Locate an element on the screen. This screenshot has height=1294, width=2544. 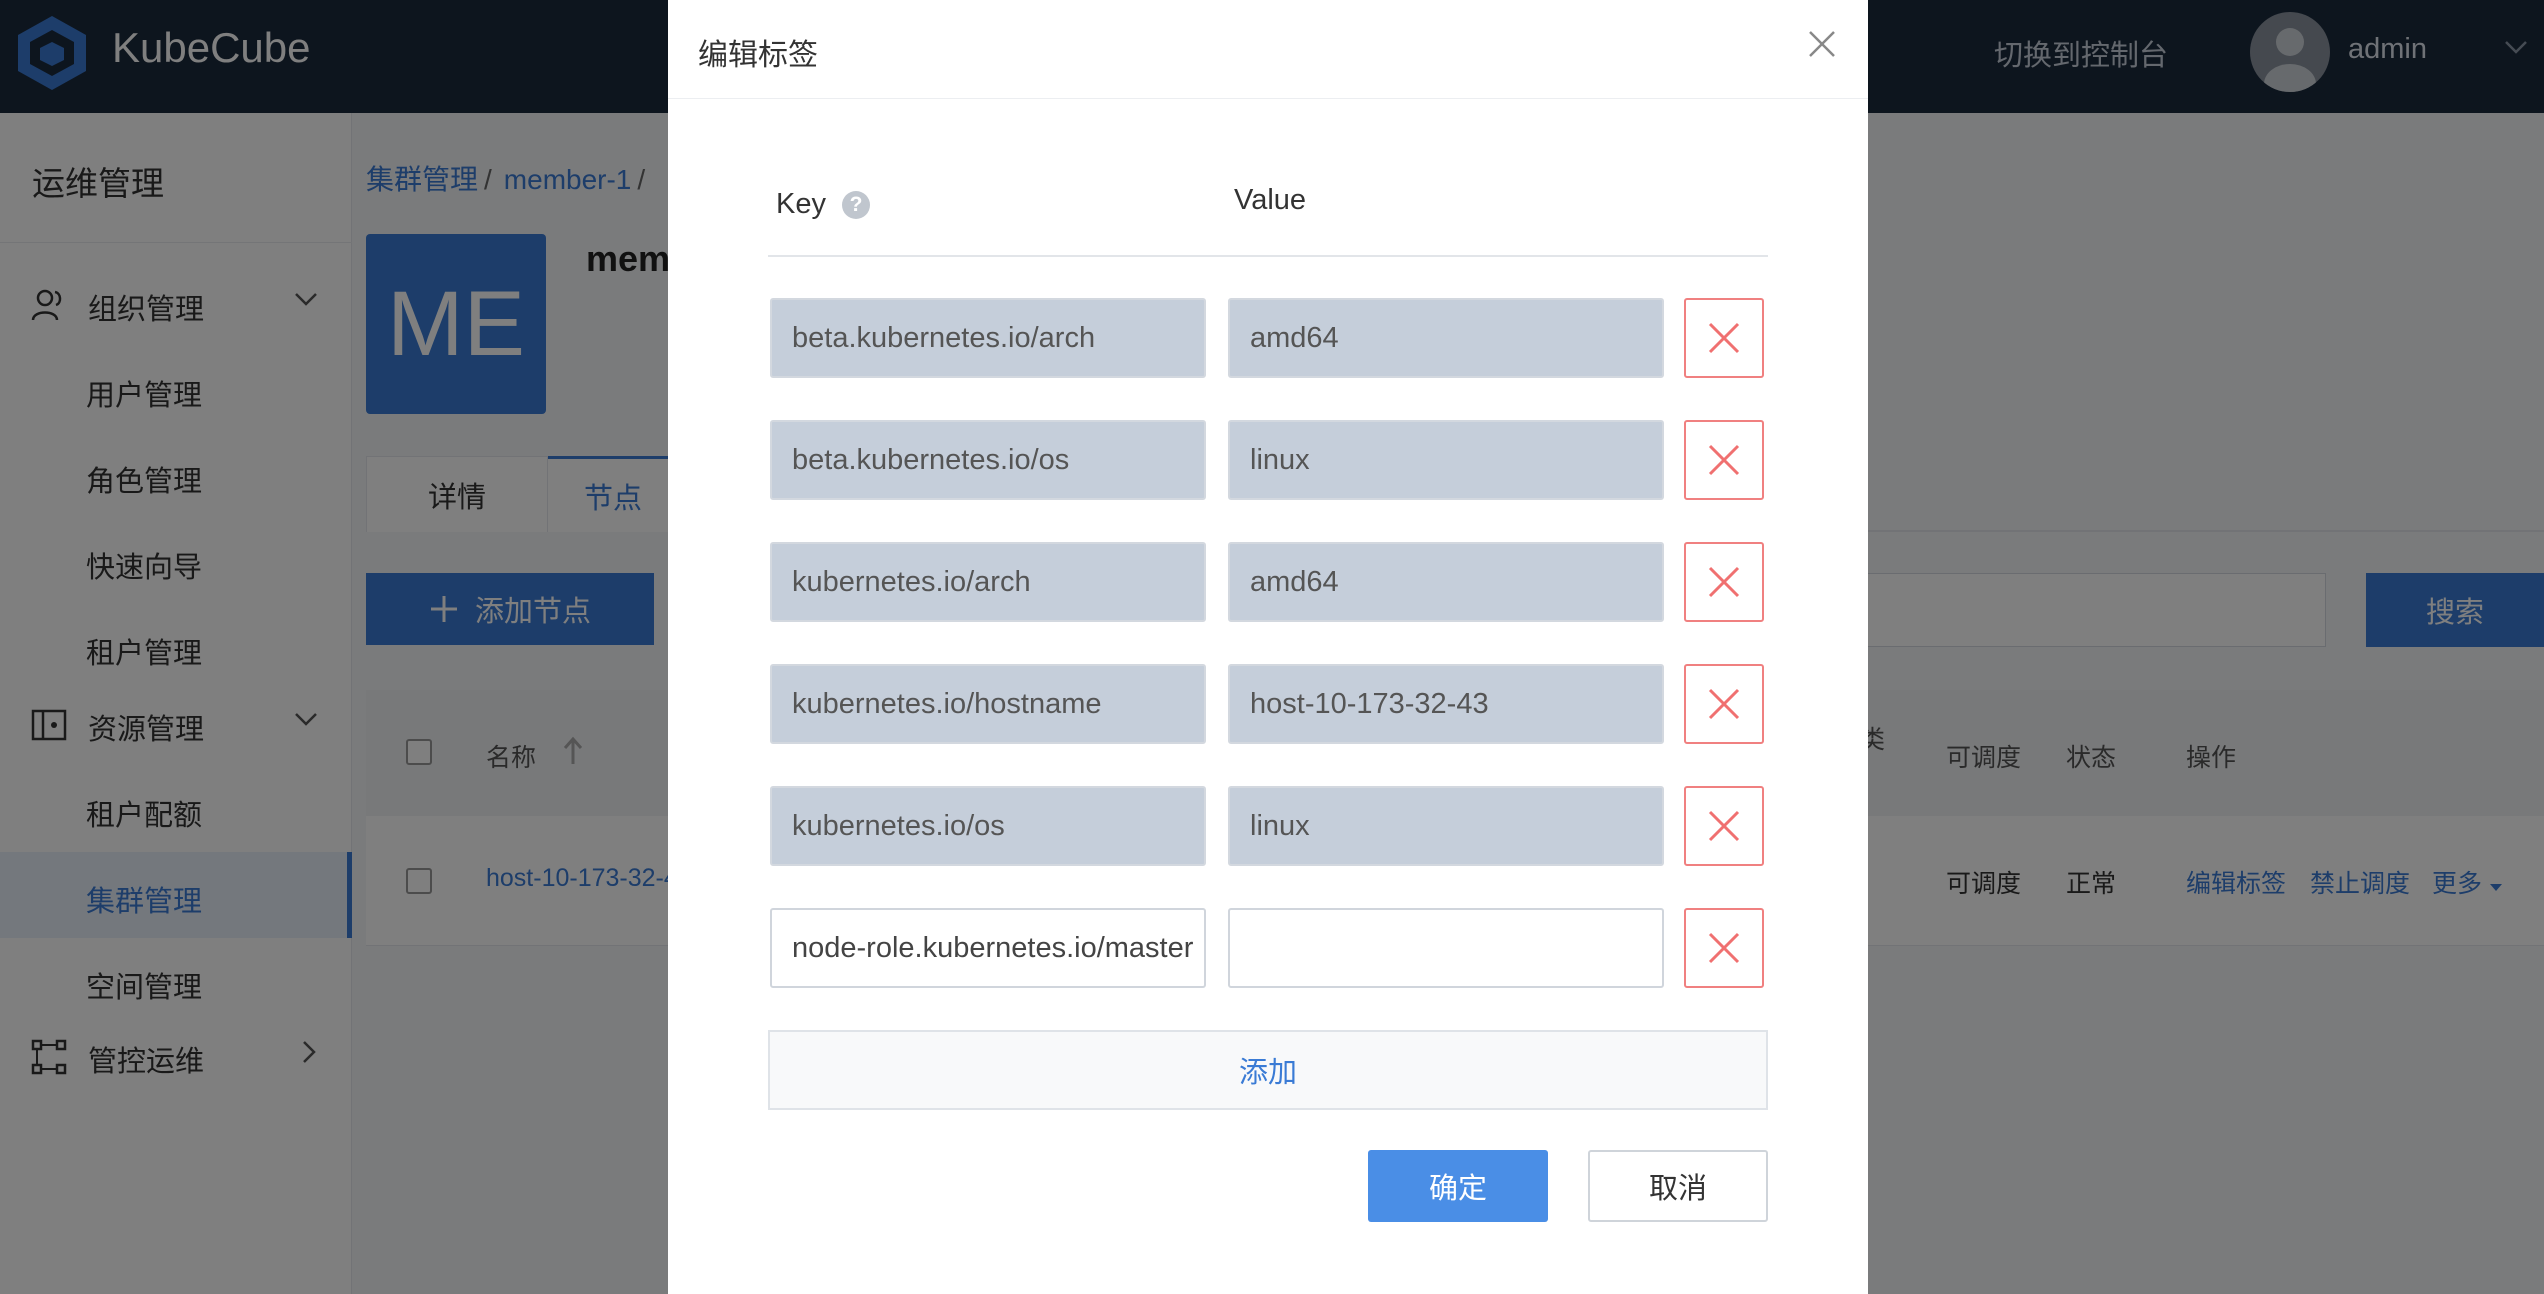
cancel-button: 取消 is located at coordinates (1678, 1186).